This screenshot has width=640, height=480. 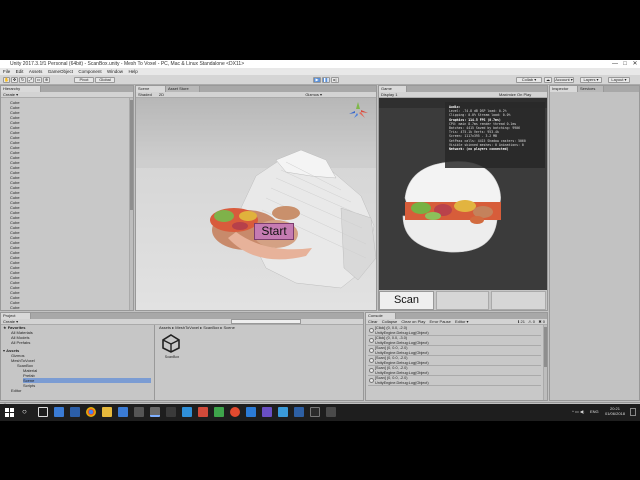 I want to click on unity-taskbar-icon, so click(x=155, y=412).